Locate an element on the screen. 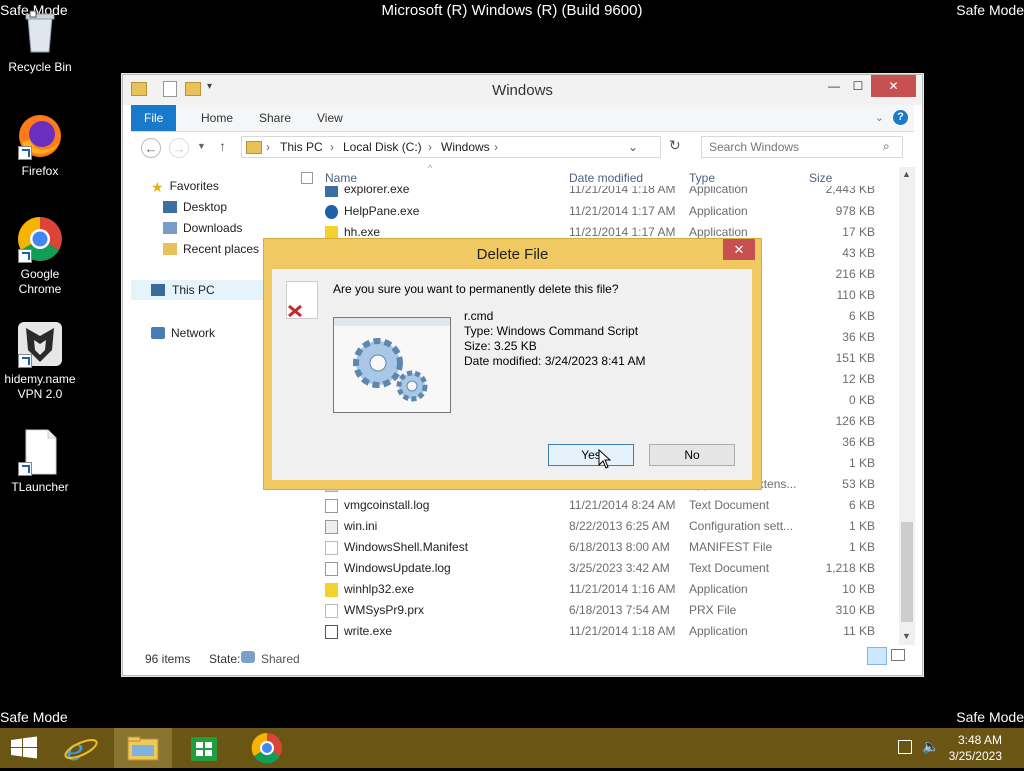 The image size is (1024, 771). clock: 3:48 AM 3/25/2023 is located at coordinates (975, 748).